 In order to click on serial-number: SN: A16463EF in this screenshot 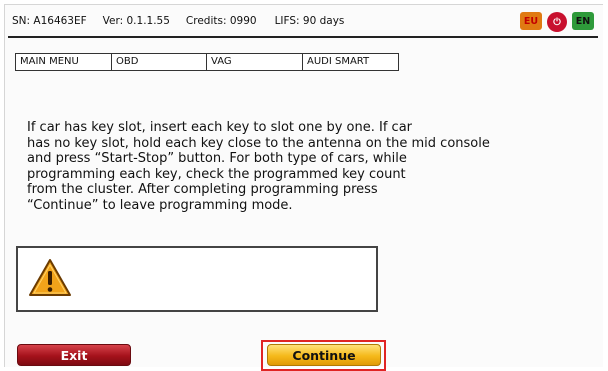, I will do `click(49, 21)`.